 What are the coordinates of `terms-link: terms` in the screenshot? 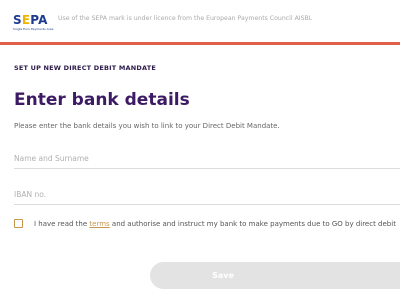 It's located at (99, 224).